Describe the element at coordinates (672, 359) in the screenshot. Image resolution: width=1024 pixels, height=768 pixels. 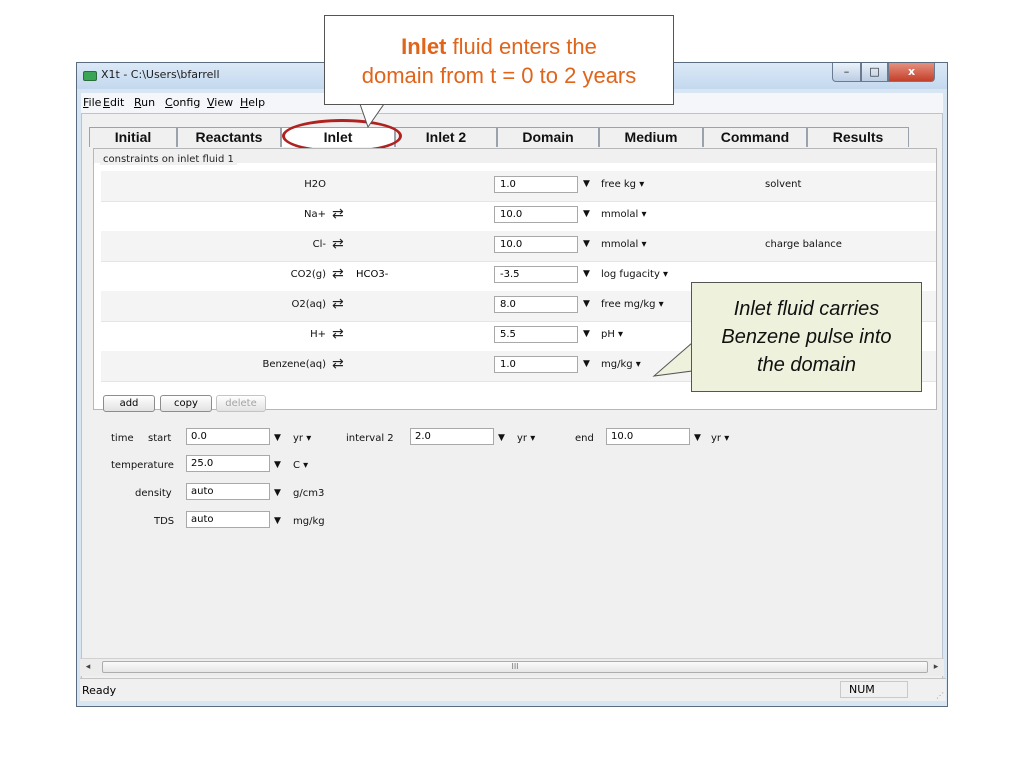
I see `right-callout-pointer` at that location.